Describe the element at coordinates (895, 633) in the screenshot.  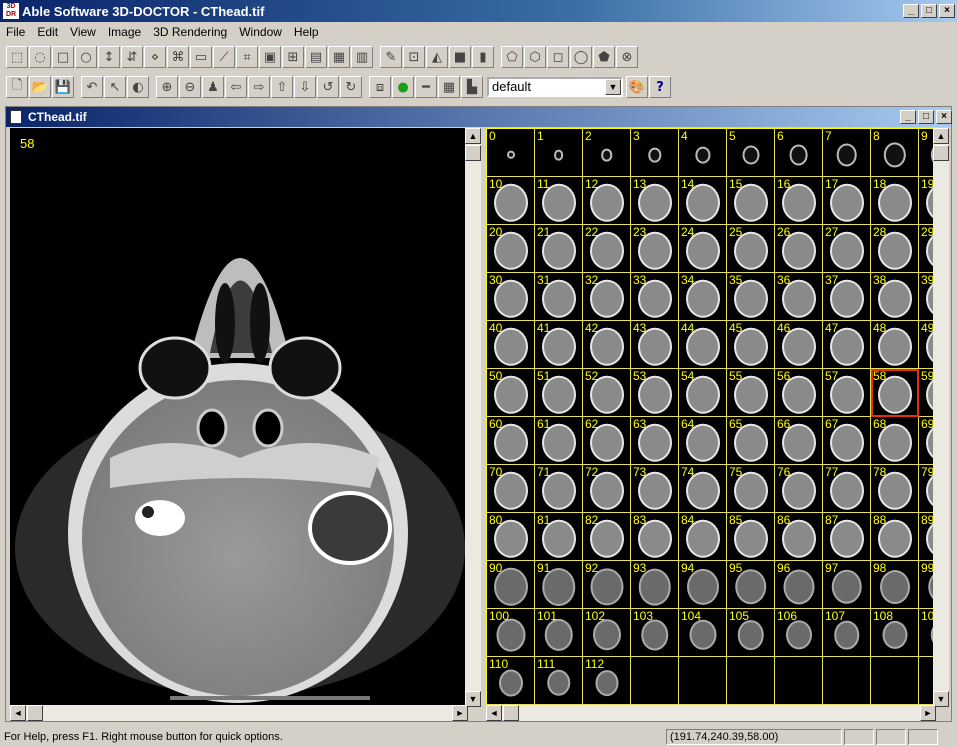
I see `slice-thumbnail: 108` at that location.